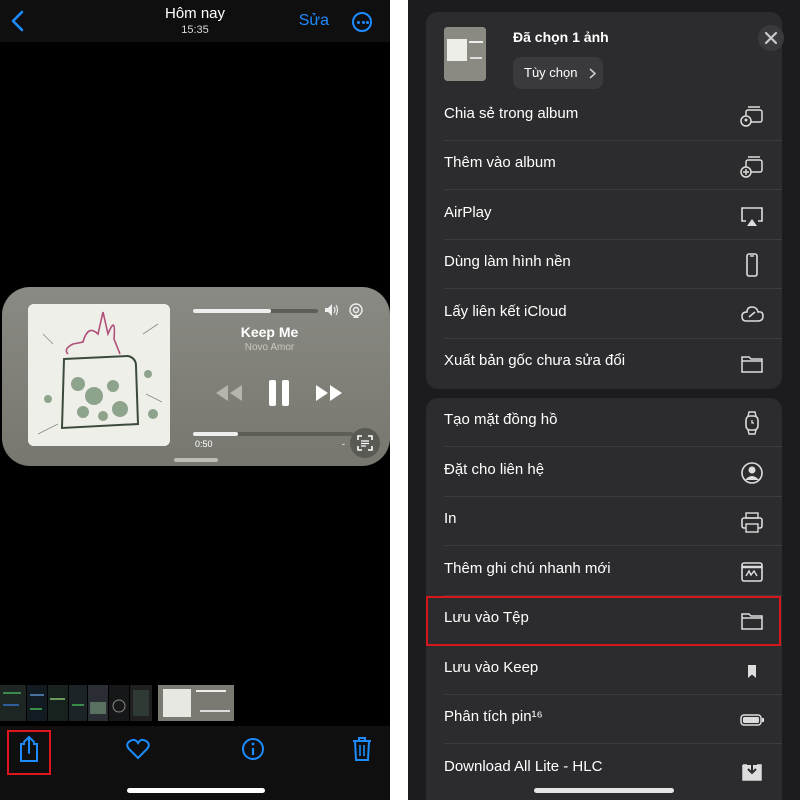  What do you see at coordinates (603, 621) in the screenshot?
I see `save-to-files-highlight-box` at bounding box center [603, 621].